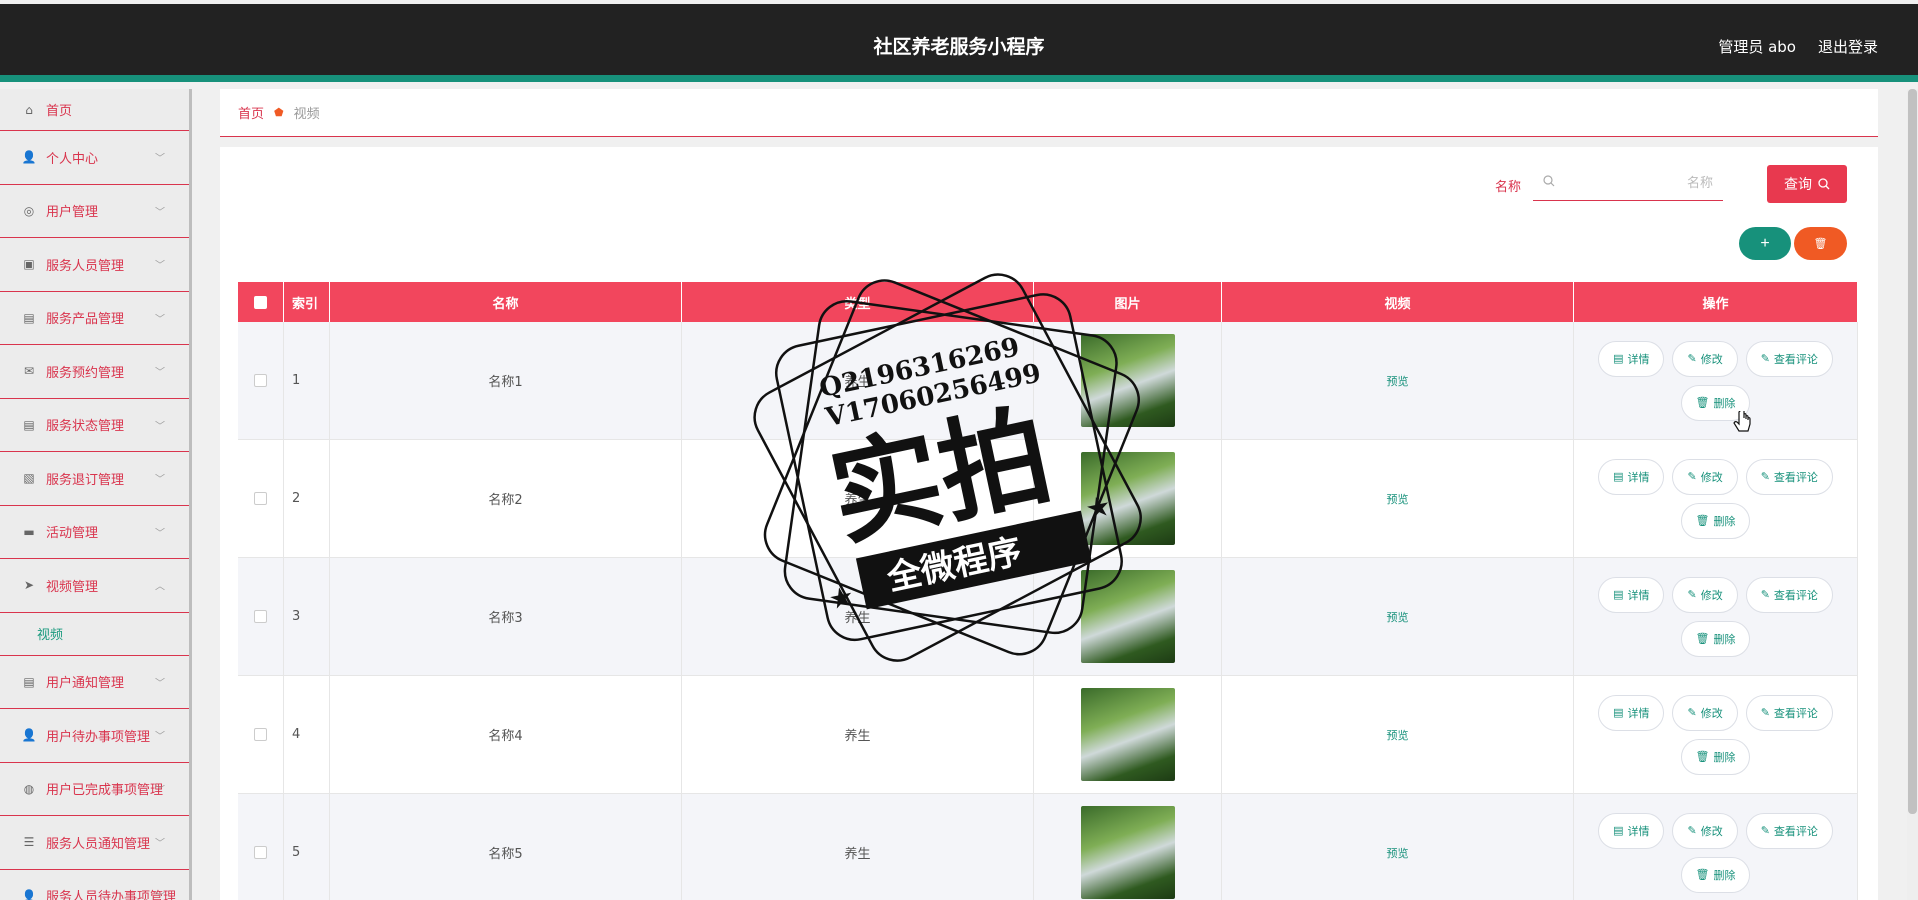 The width and height of the screenshot is (1918, 900). I want to click on row-video-cell: 预览, so click(1398, 734).